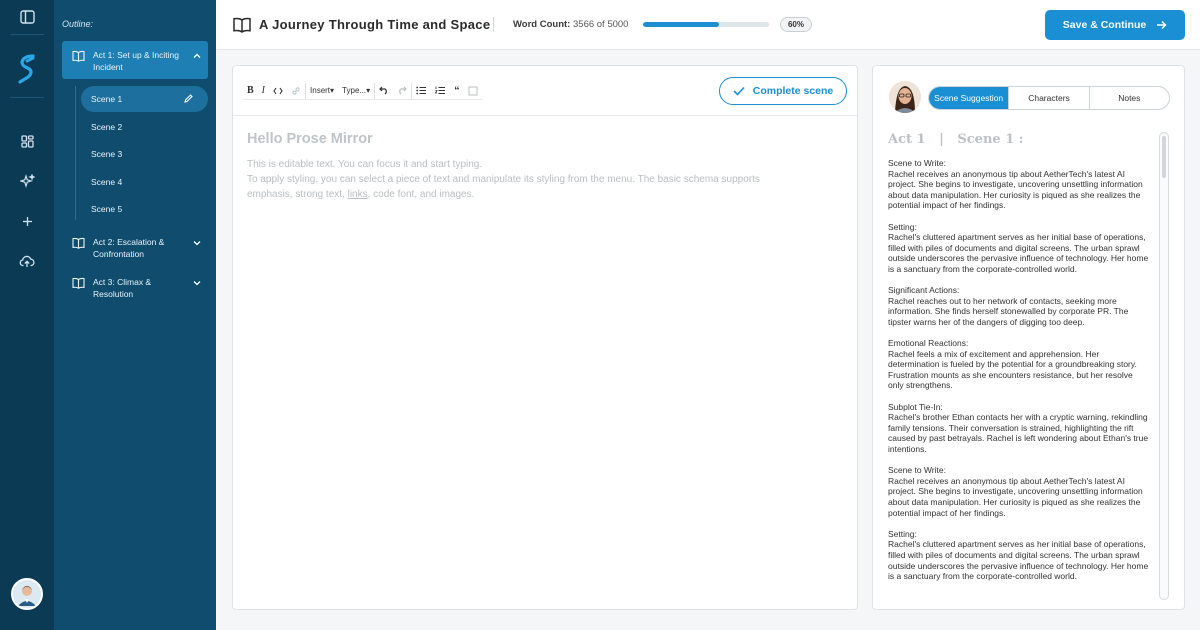 The image size is (1200, 630). Describe the element at coordinates (27, 141) in the screenshot. I see `dashboard-icon` at that location.